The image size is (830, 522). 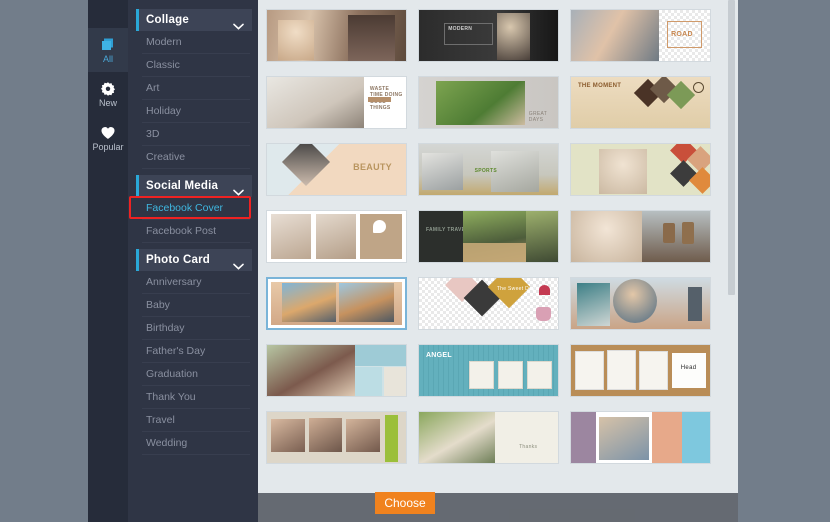 What do you see at coordinates (488, 102) in the screenshot?
I see `template-thumbnail: GREAT DAYS` at bounding box center [488, 102].